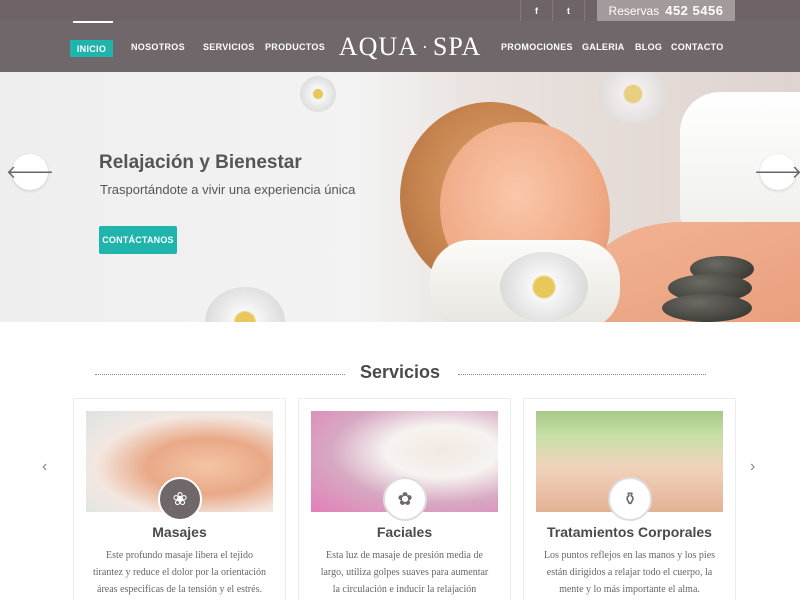 Image resolution: width=800 pixels, height=600 pixels. Describe the element at coordinates (536, 10) in the screenshot. I see `facebook-icon: f` at that location.